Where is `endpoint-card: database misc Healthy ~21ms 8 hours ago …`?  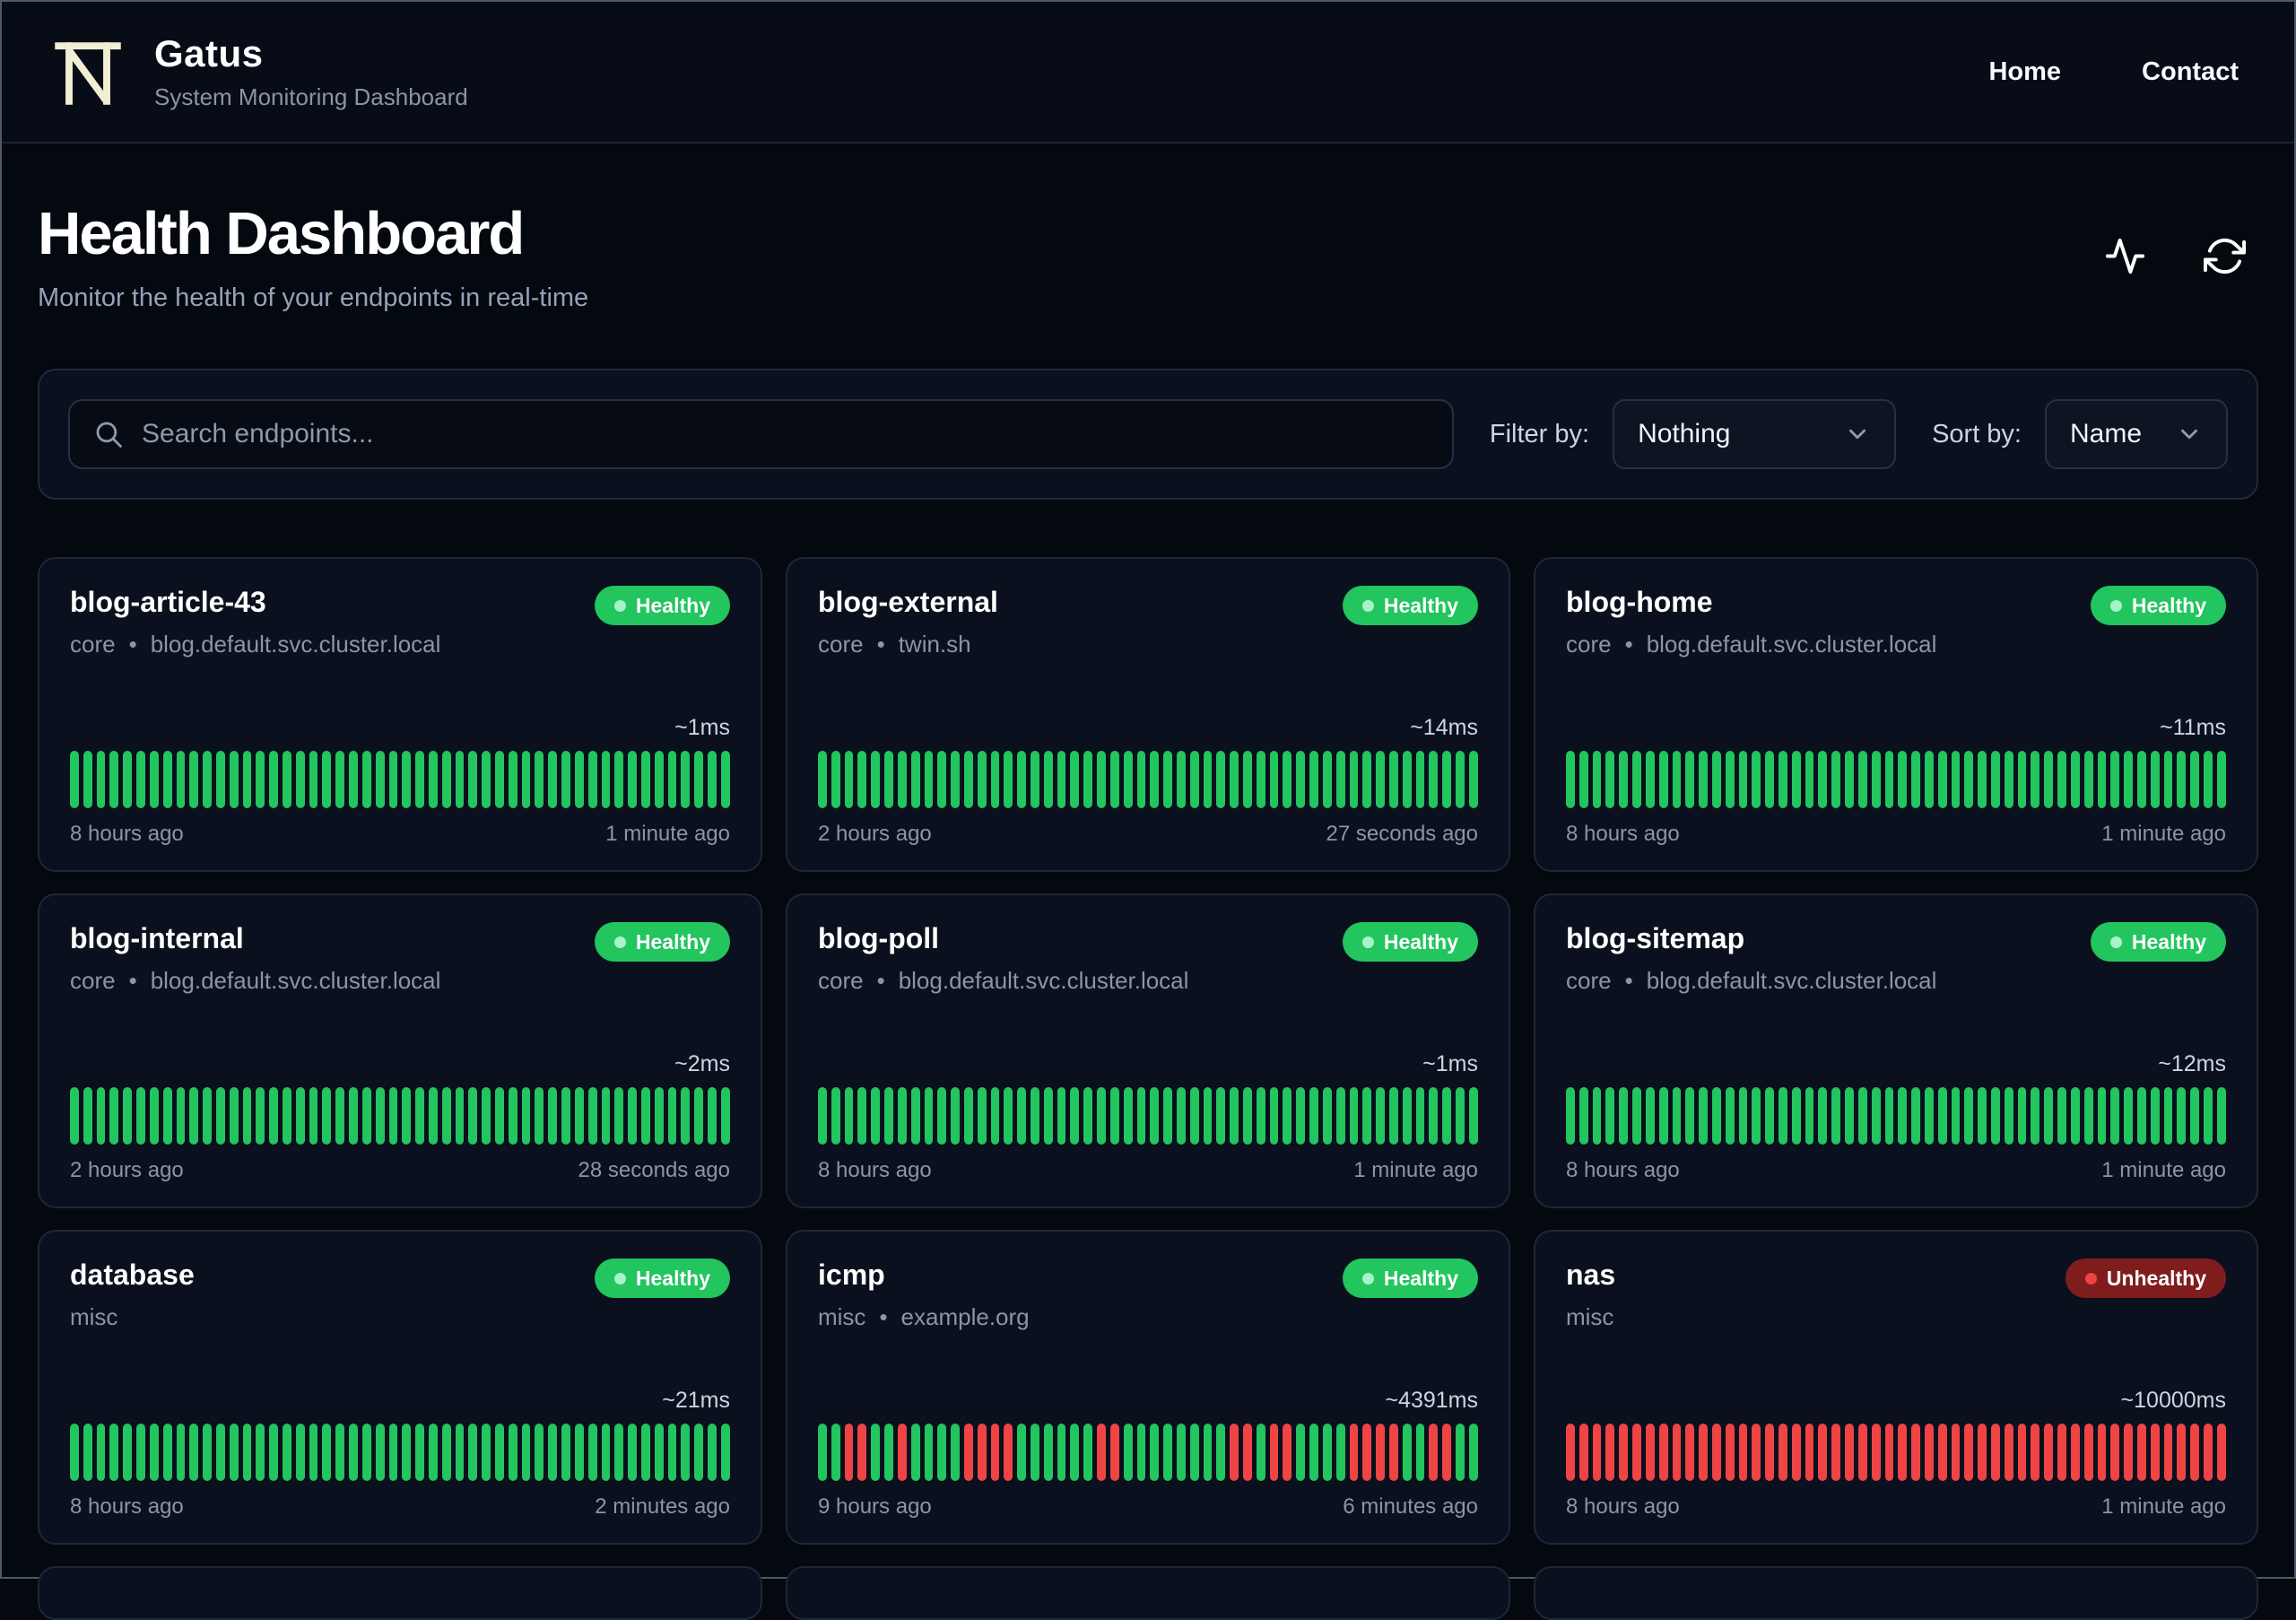
endpoint-card: database misc Healthy ~21ms 8 hours ago … is located at coordinates (400, 1387).